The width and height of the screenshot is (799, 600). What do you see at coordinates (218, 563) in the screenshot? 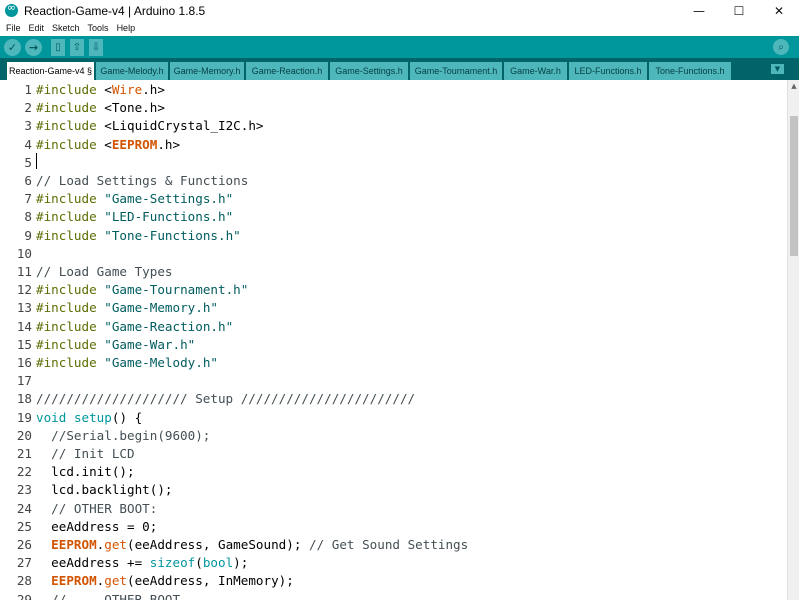
I see `code-token: bool` at bounding box center [218, 563].